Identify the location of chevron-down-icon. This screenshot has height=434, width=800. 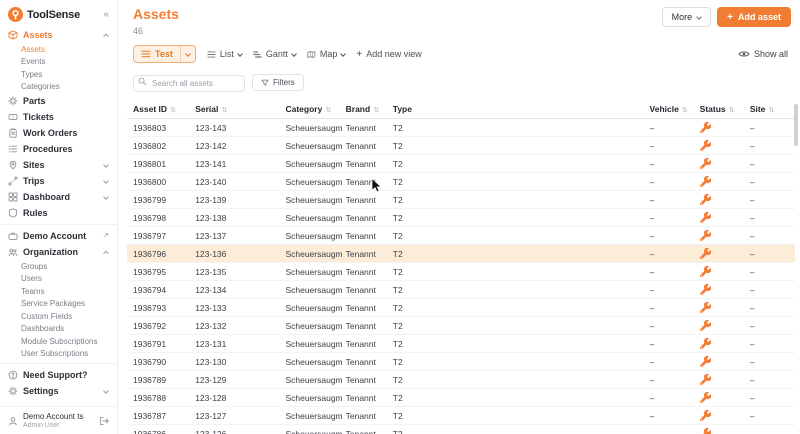
(343, 54).